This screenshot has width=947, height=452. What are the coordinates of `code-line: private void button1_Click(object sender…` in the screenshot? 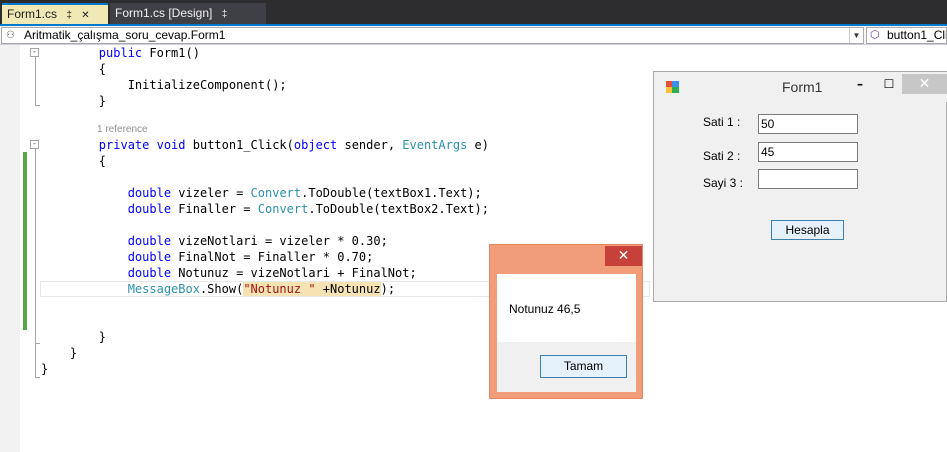 It's located at (293, 145).